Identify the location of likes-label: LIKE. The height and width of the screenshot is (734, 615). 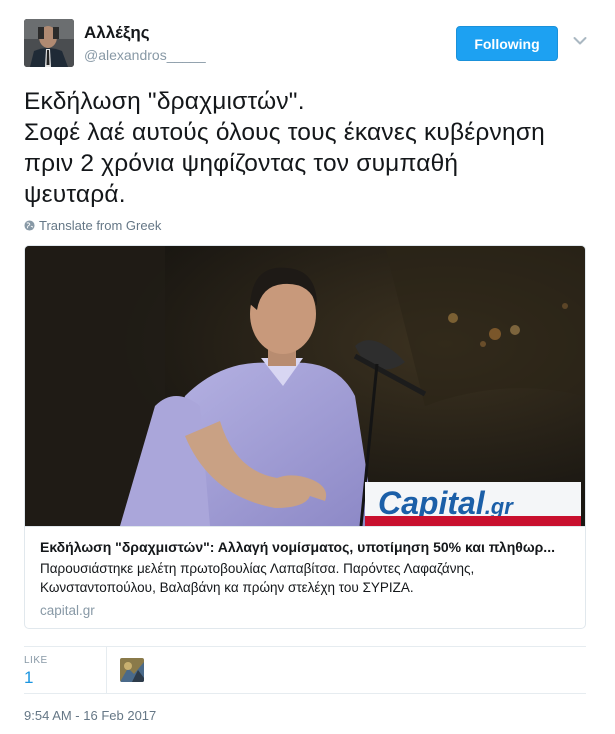
(36, 660).